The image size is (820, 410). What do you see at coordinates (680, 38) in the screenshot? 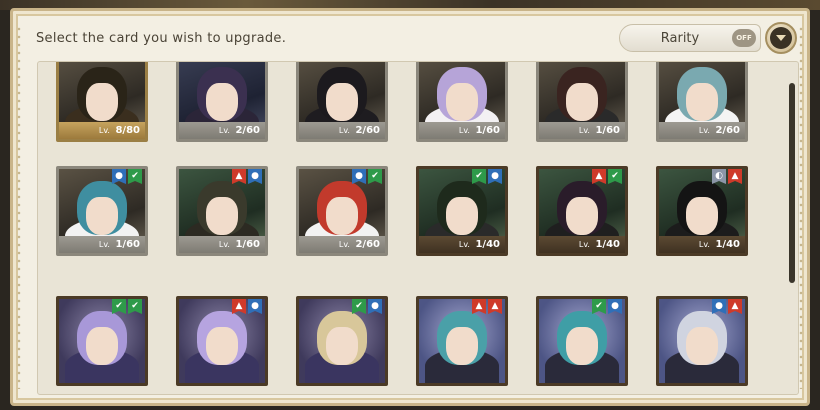
I see `rarity-label: Rarity` at bounding box center [680, 38].